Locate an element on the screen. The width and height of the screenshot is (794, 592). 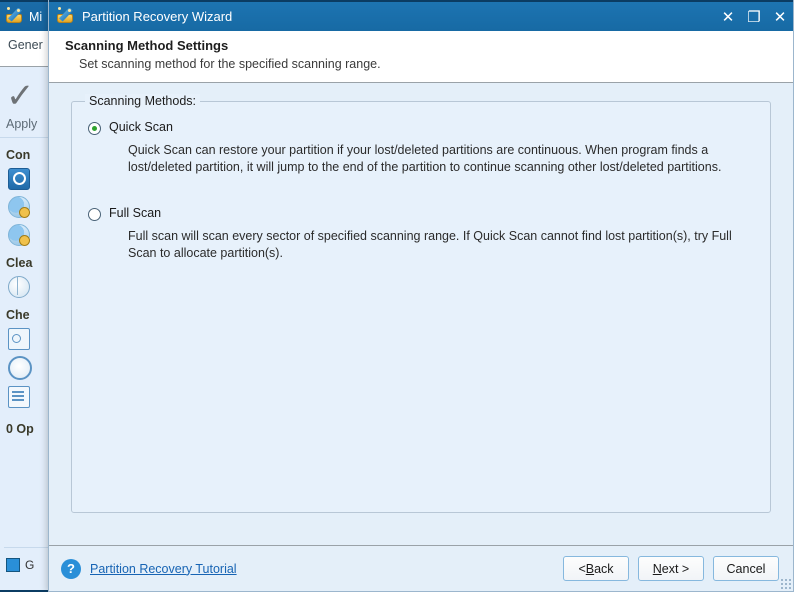
list-icon is located at coordinates (19, 397).